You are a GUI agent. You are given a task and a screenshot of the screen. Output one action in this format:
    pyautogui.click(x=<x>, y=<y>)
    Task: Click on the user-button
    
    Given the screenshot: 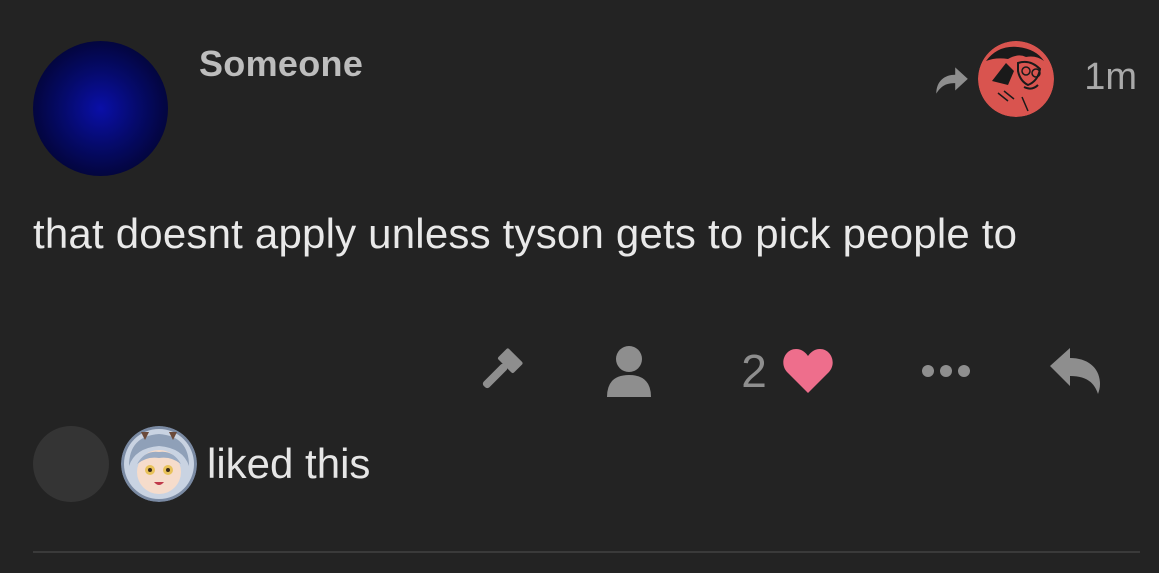 What is the action you would take?
    pyautogui.click(x=629, y=371)
    